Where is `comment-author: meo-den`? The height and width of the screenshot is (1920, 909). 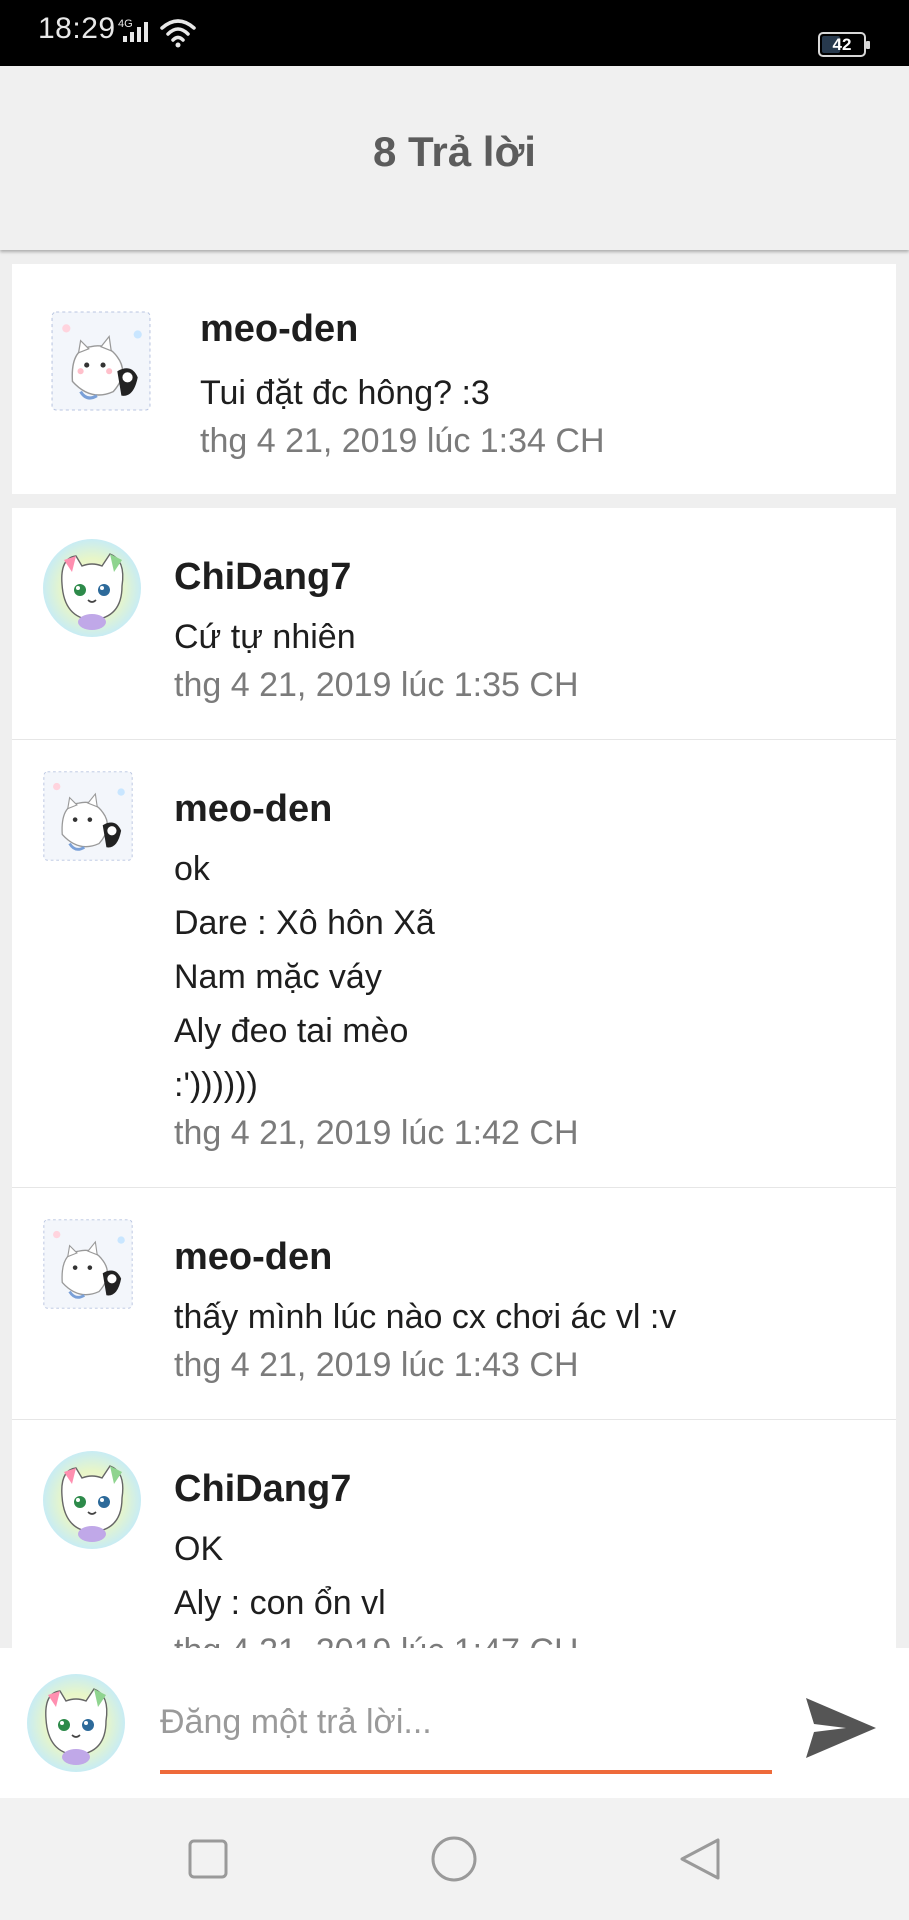 comment-author: meo-den is located at coordinates (279, 329).